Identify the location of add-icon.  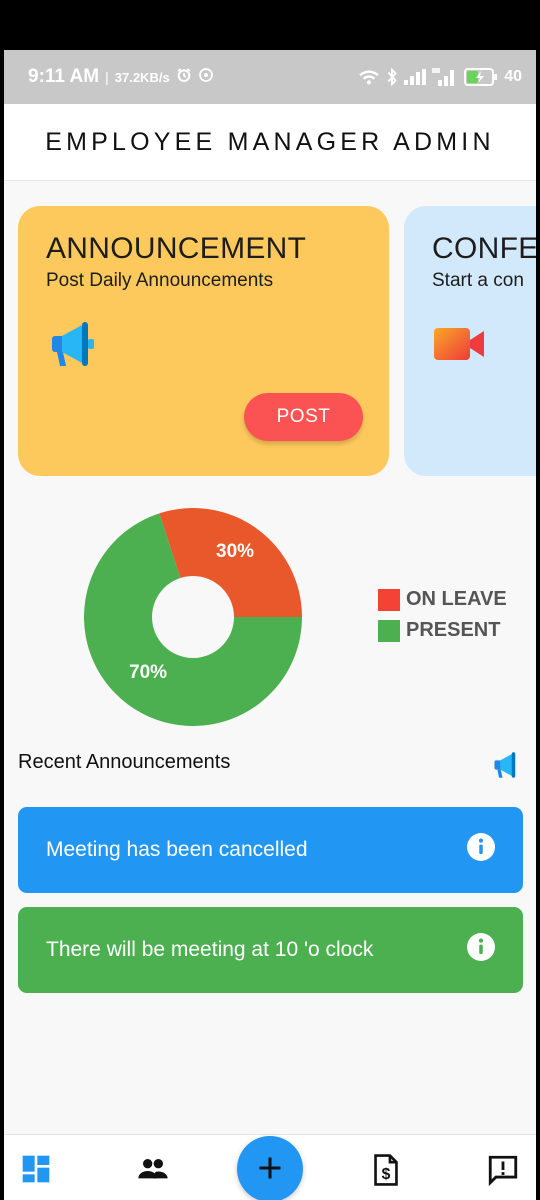
(270, 1169).